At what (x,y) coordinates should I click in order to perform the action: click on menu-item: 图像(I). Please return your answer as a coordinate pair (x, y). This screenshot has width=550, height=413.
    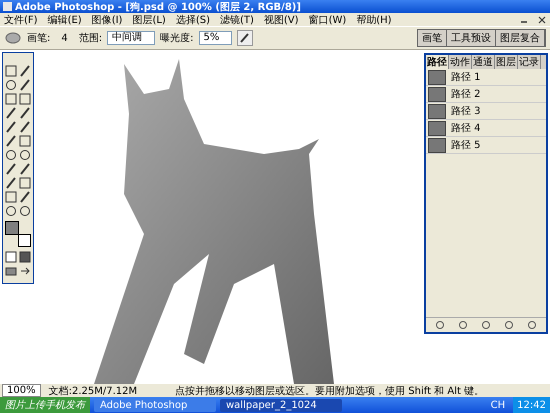
    Looking at the image, I should click on (107, 19).